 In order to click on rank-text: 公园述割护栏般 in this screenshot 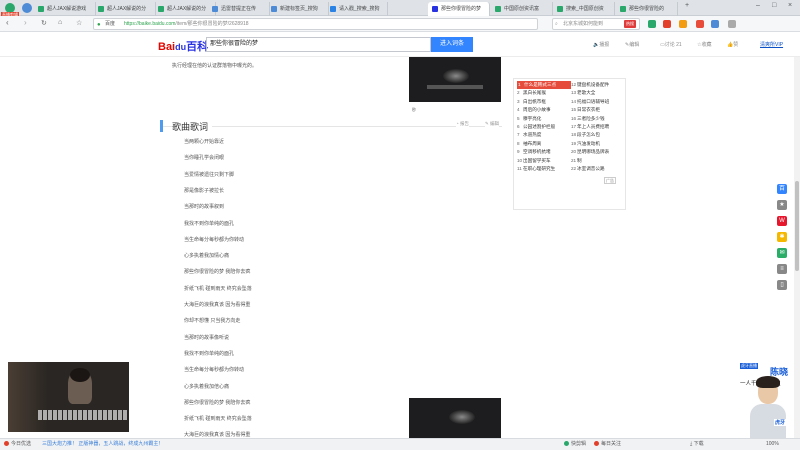, I will do `click(539, 126)`.